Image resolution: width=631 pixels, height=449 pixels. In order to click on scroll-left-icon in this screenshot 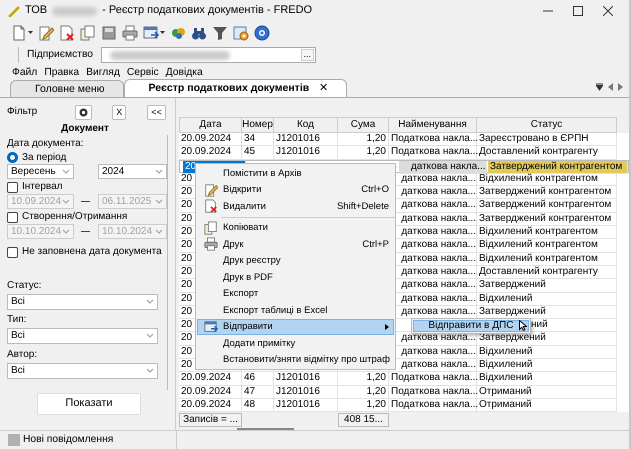, I will do `click(610, 87)`.